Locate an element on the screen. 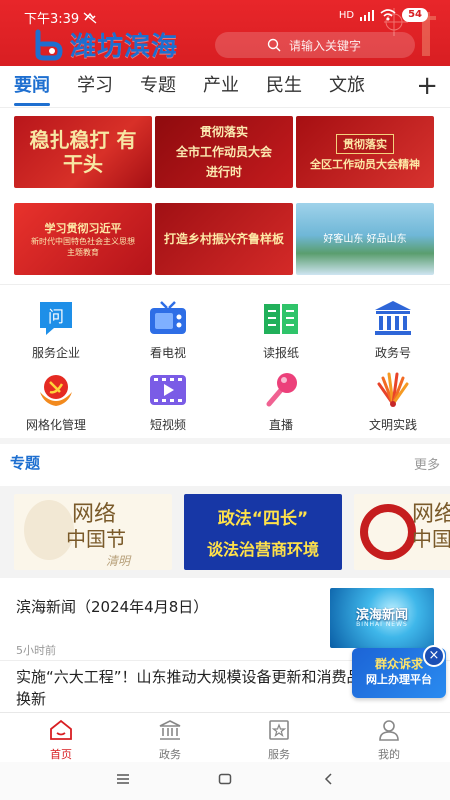 The image size is (450, 800). topics-more-link: 更多 is located at coordinates (427, 463).